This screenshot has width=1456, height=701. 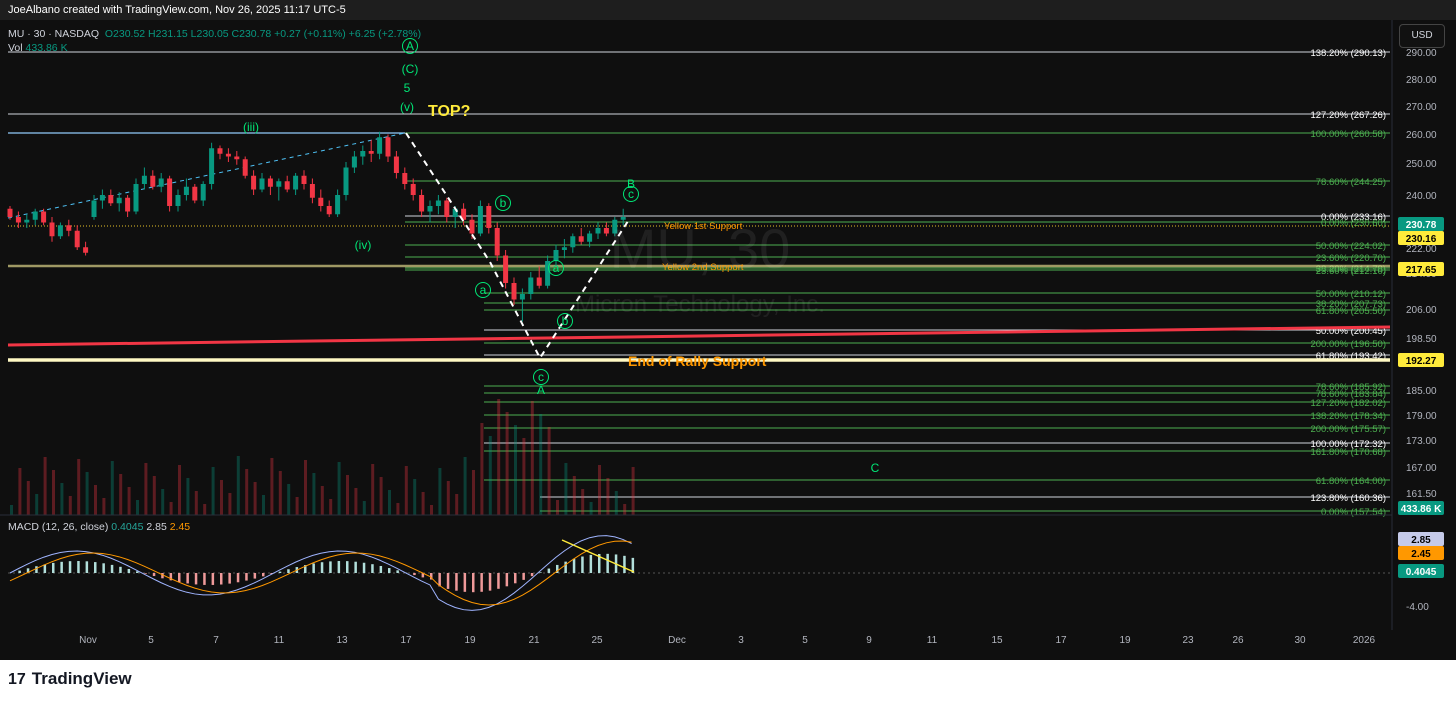 What do you see at coordinates (1348, 429) in the screenshot?
I see `fib-label: 200.00% (175.57)` at bounding box center [1348, 429].